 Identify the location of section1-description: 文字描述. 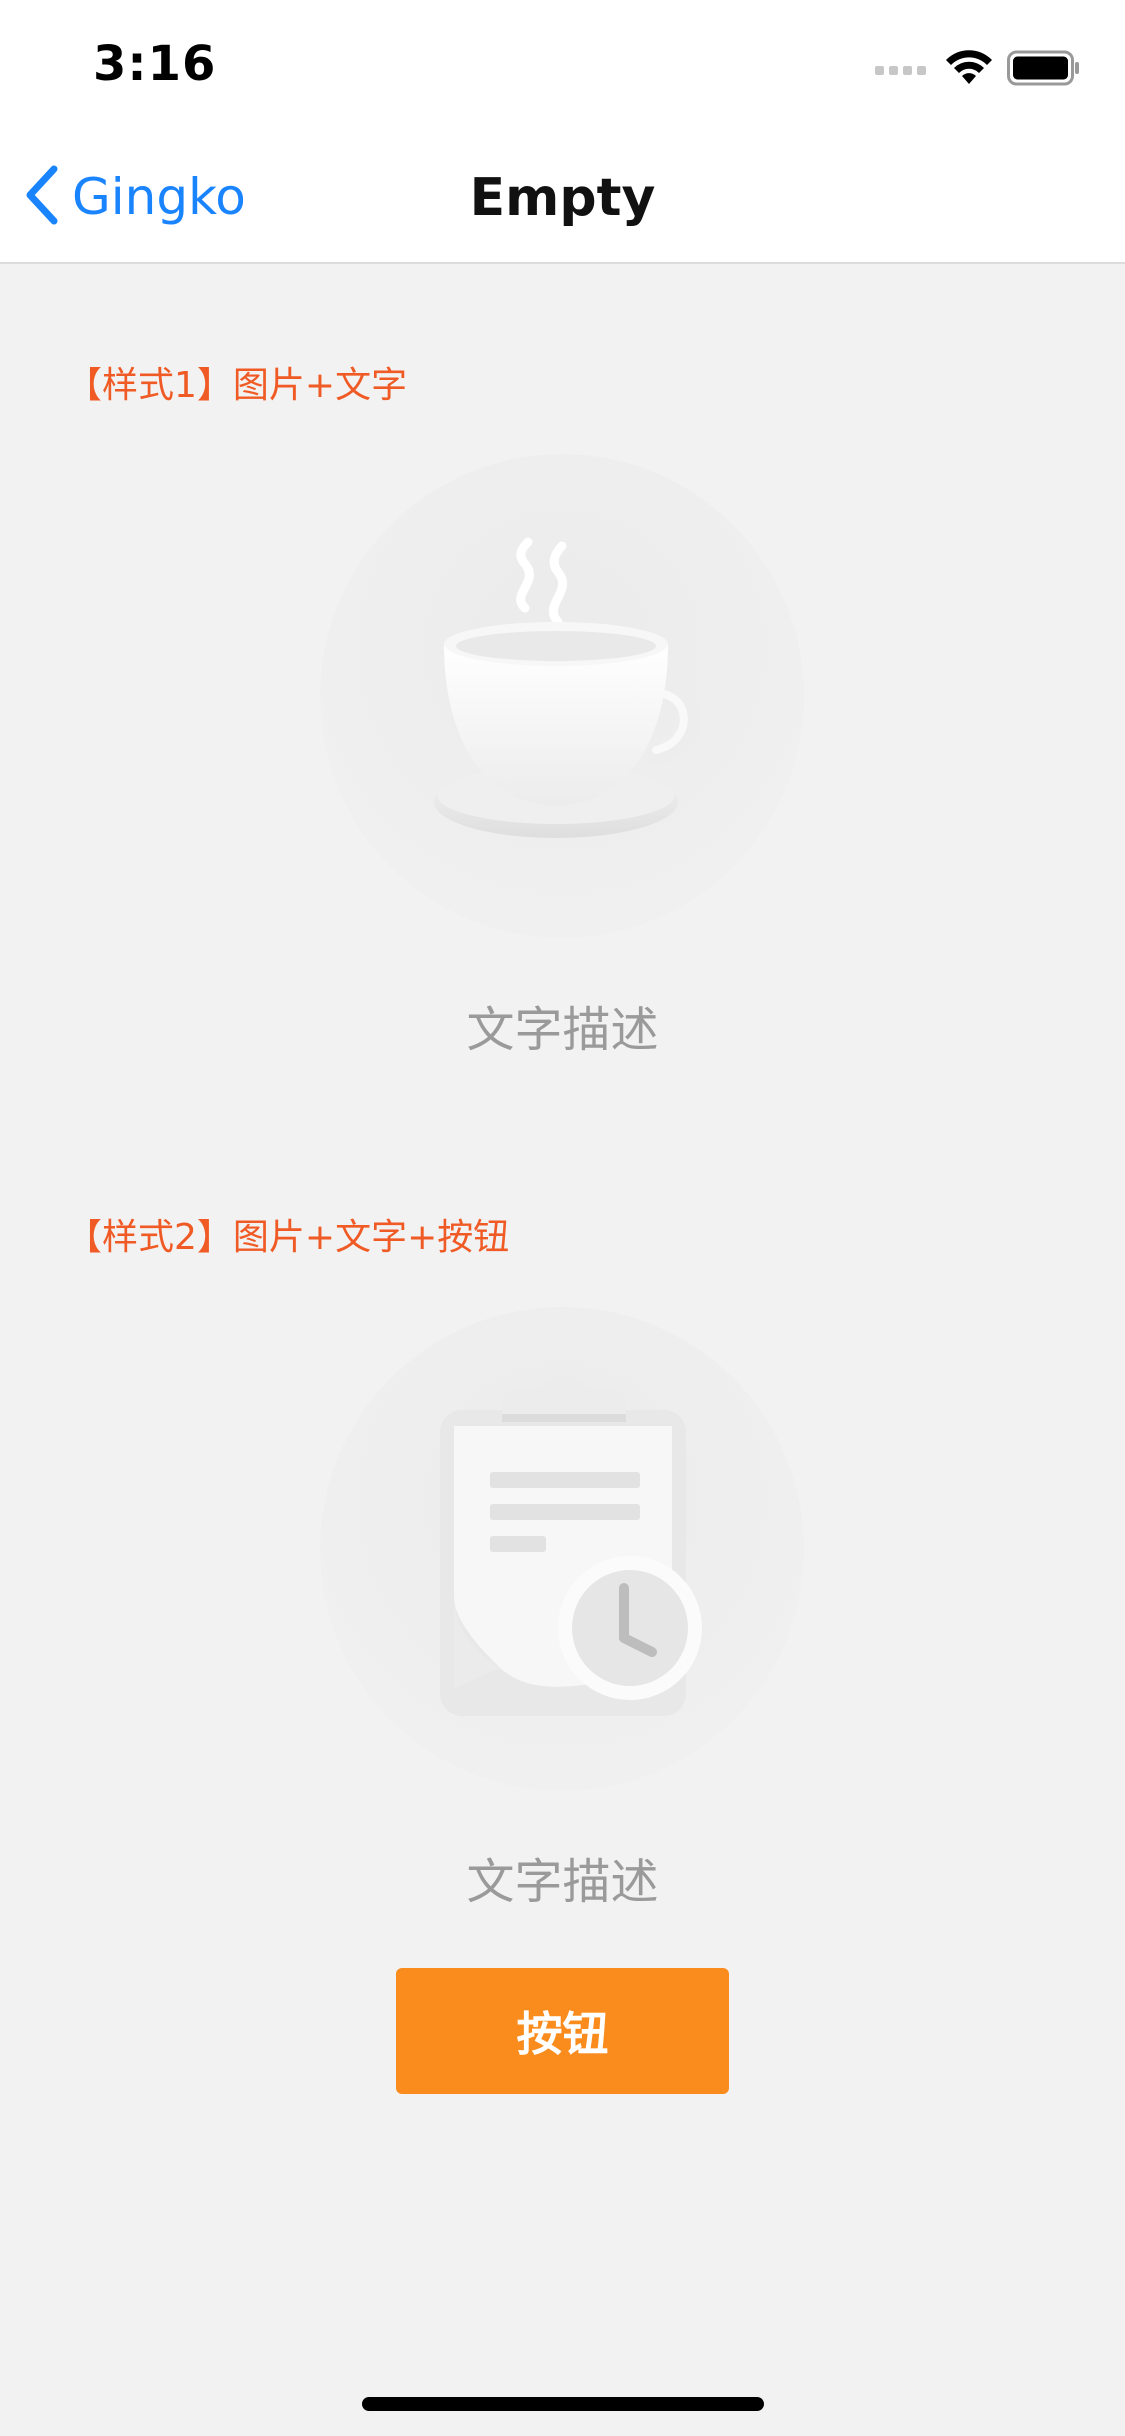
(562, 1030).